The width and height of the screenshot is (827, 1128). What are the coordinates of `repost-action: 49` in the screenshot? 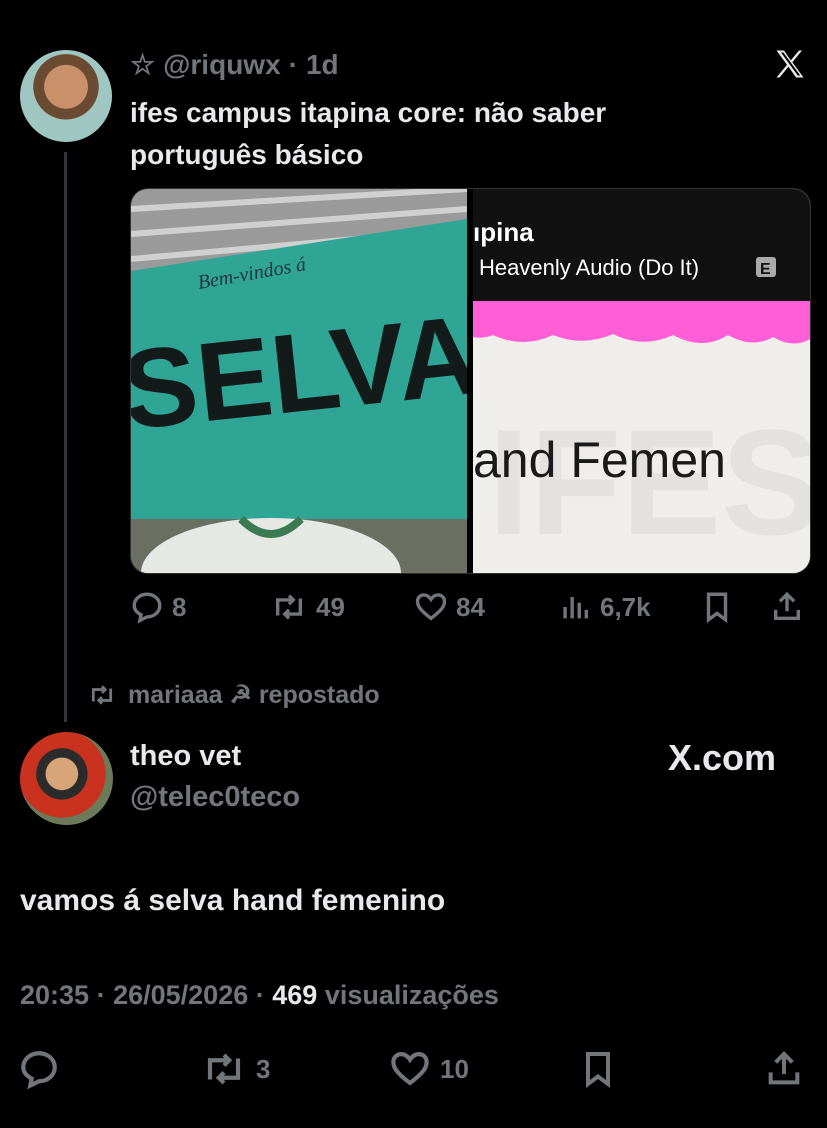 It's located at (307, 607).